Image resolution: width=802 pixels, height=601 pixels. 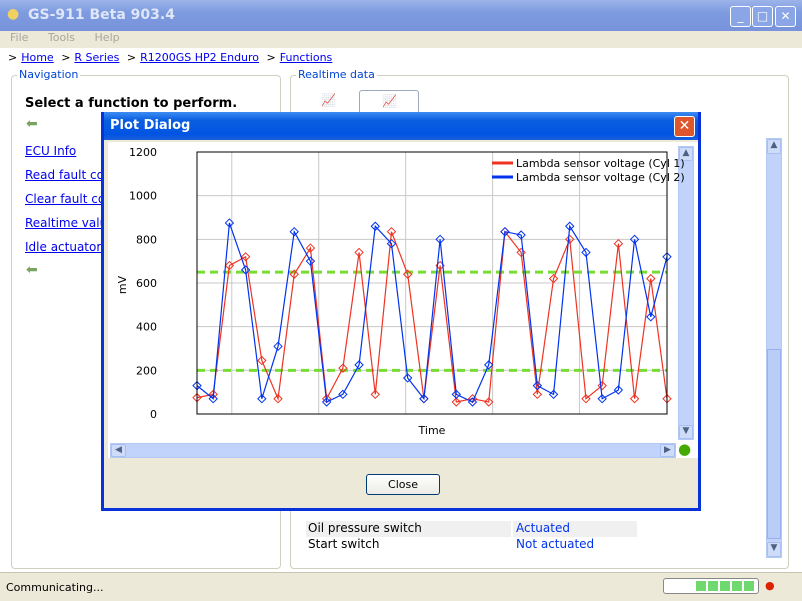 What do you see at coordinates (600, 163) in the screenshot?
I see `legend-label: Lambda sensor voltage (Cyl 1)` at bounding box center [600, 163].